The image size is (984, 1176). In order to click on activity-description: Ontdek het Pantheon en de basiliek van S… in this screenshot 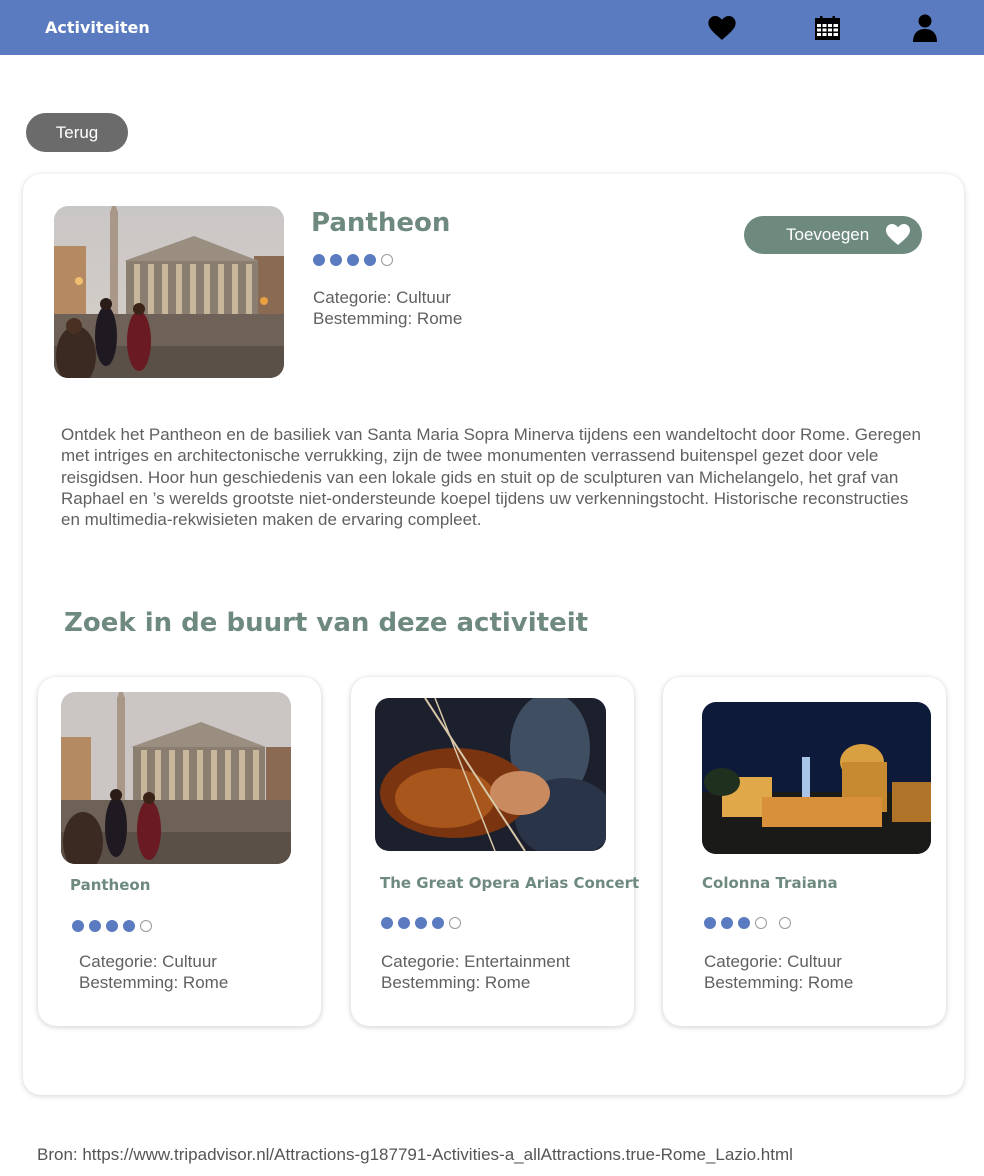, I will do `click(491, 477)`.